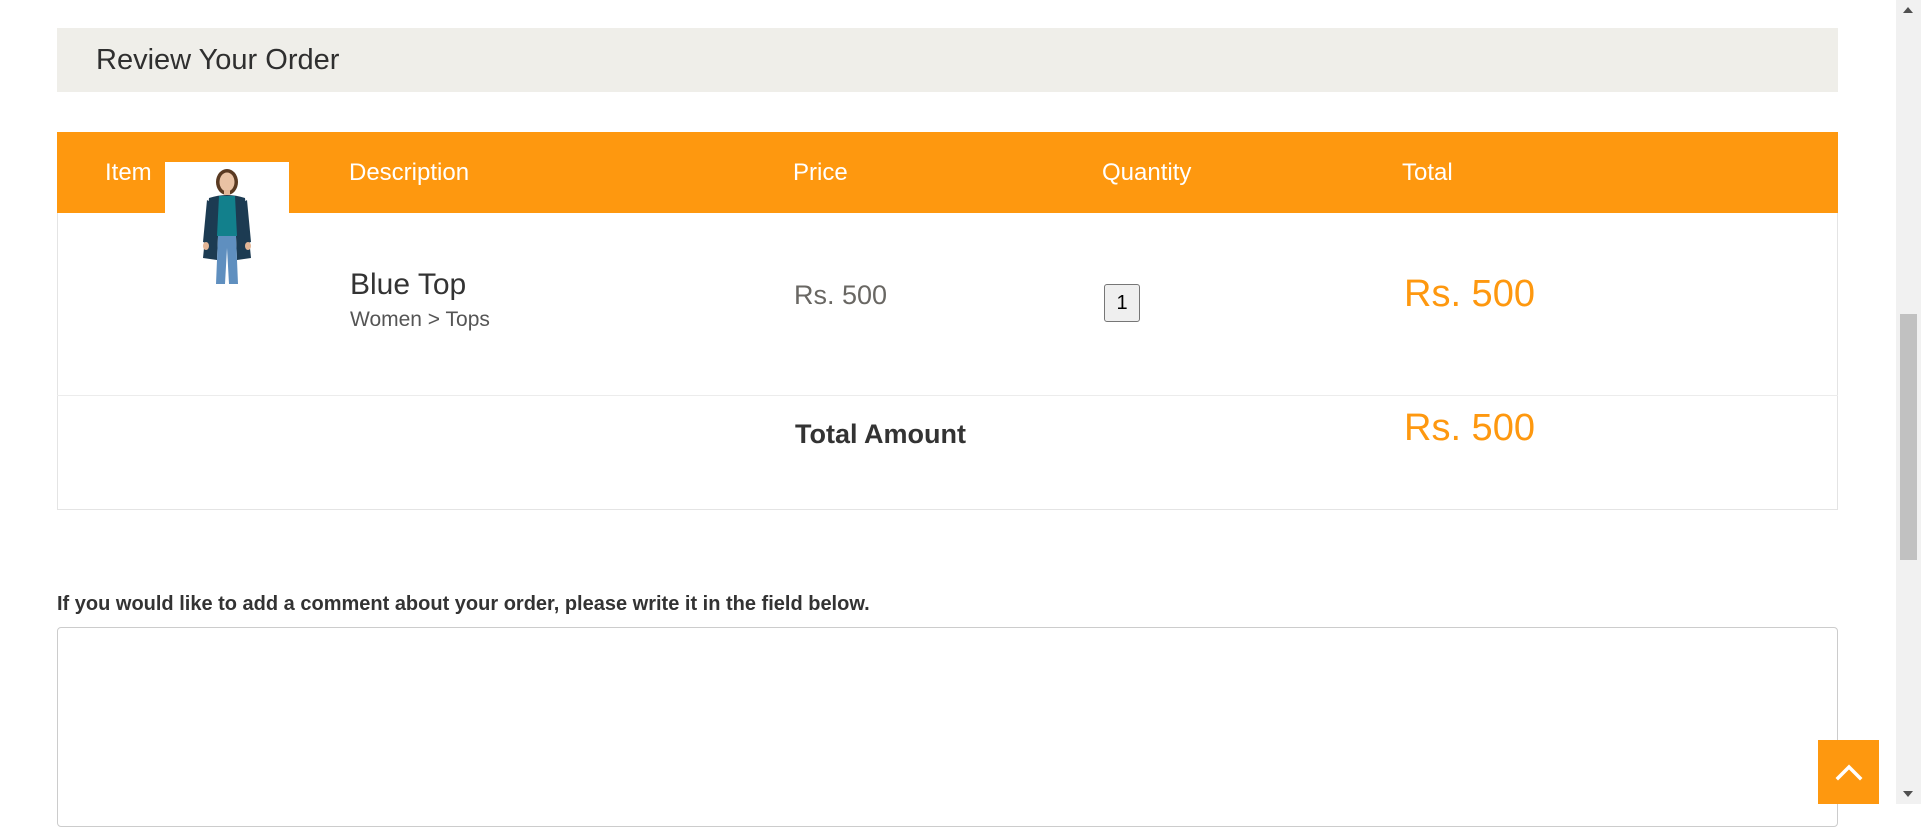 This screenshot has width=1921, height=827. What do you see at coordinates (408, 285) in the screenshot?
I see `product-name: Blue Top` at bounding box center [408, 285].